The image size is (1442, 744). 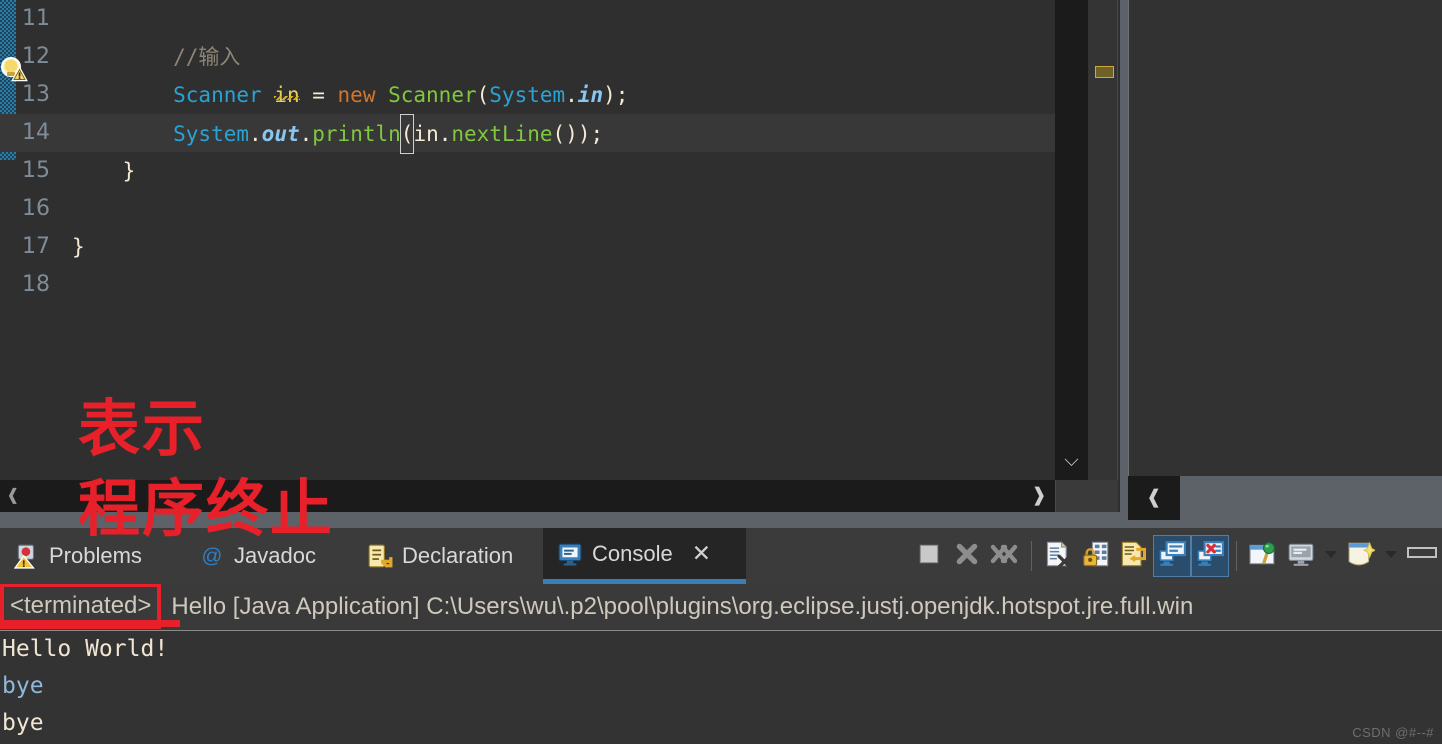 I want to click on watermark: CSDN @#--#, so click(x=1393, y=732).